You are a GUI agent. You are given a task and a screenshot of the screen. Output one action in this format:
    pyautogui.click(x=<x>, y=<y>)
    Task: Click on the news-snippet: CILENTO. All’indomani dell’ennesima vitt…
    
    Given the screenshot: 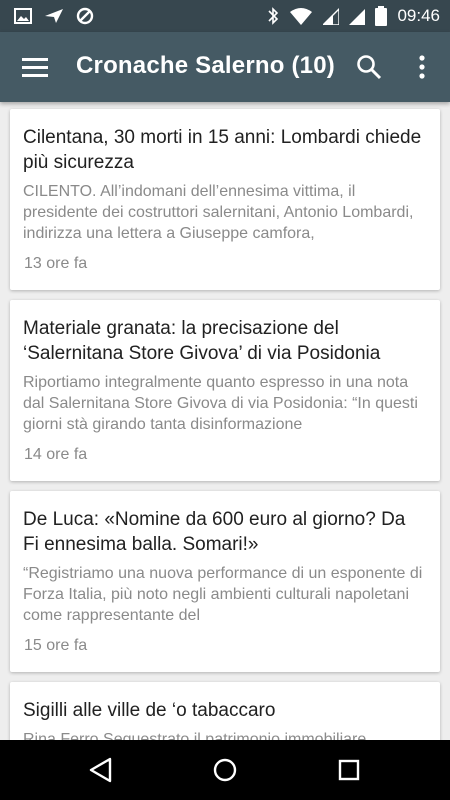 What is the action you would take?
    pyautogui.click(x=218, y=212)
    